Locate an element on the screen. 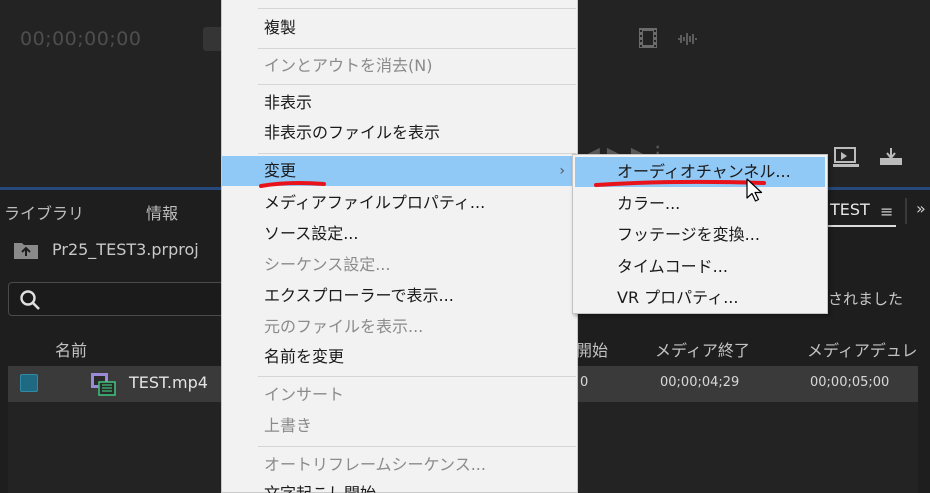 The height and width of the screenshot is (493, 930). column-header-media-start: 開始 is located at coordinates (592, 349).